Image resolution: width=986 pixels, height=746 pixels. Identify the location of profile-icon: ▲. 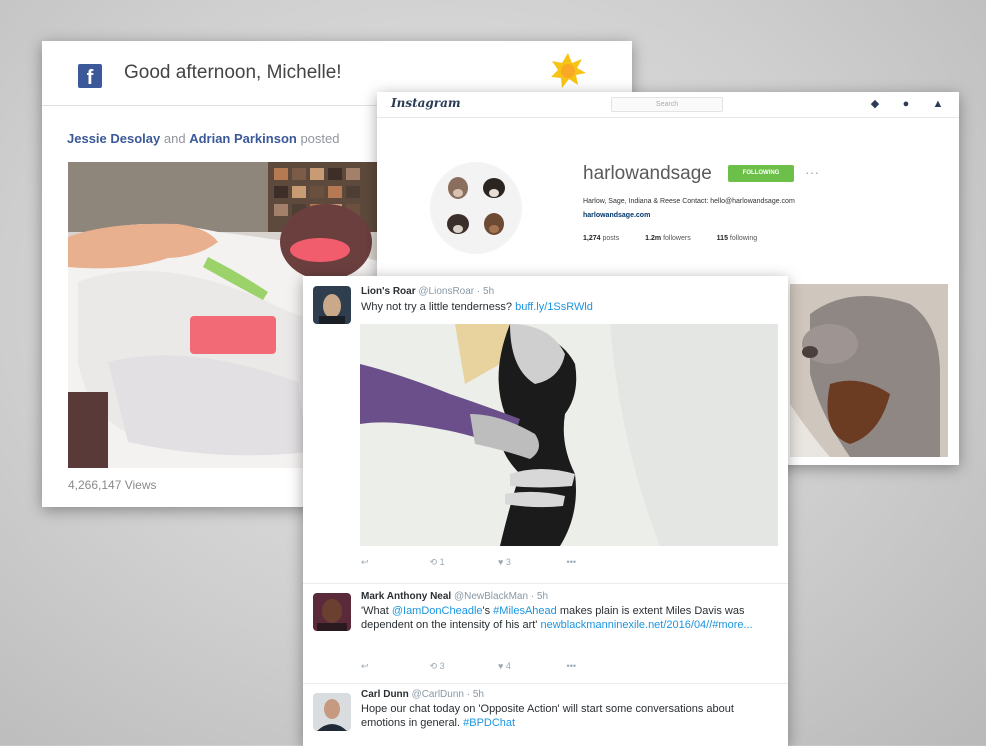
(938, 104).